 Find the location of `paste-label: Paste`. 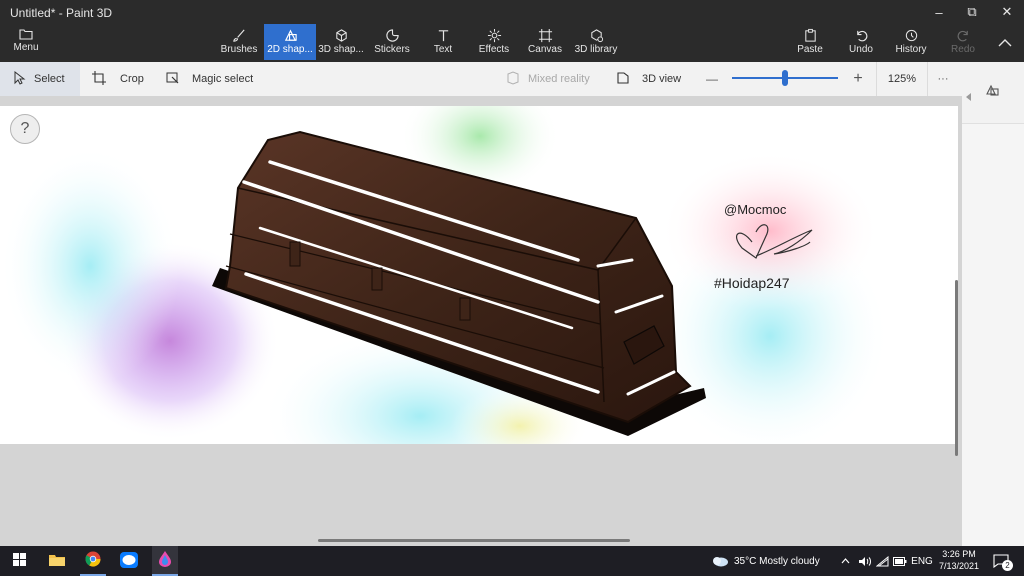

paste-label: Paste is located at coordinates (810, 49).